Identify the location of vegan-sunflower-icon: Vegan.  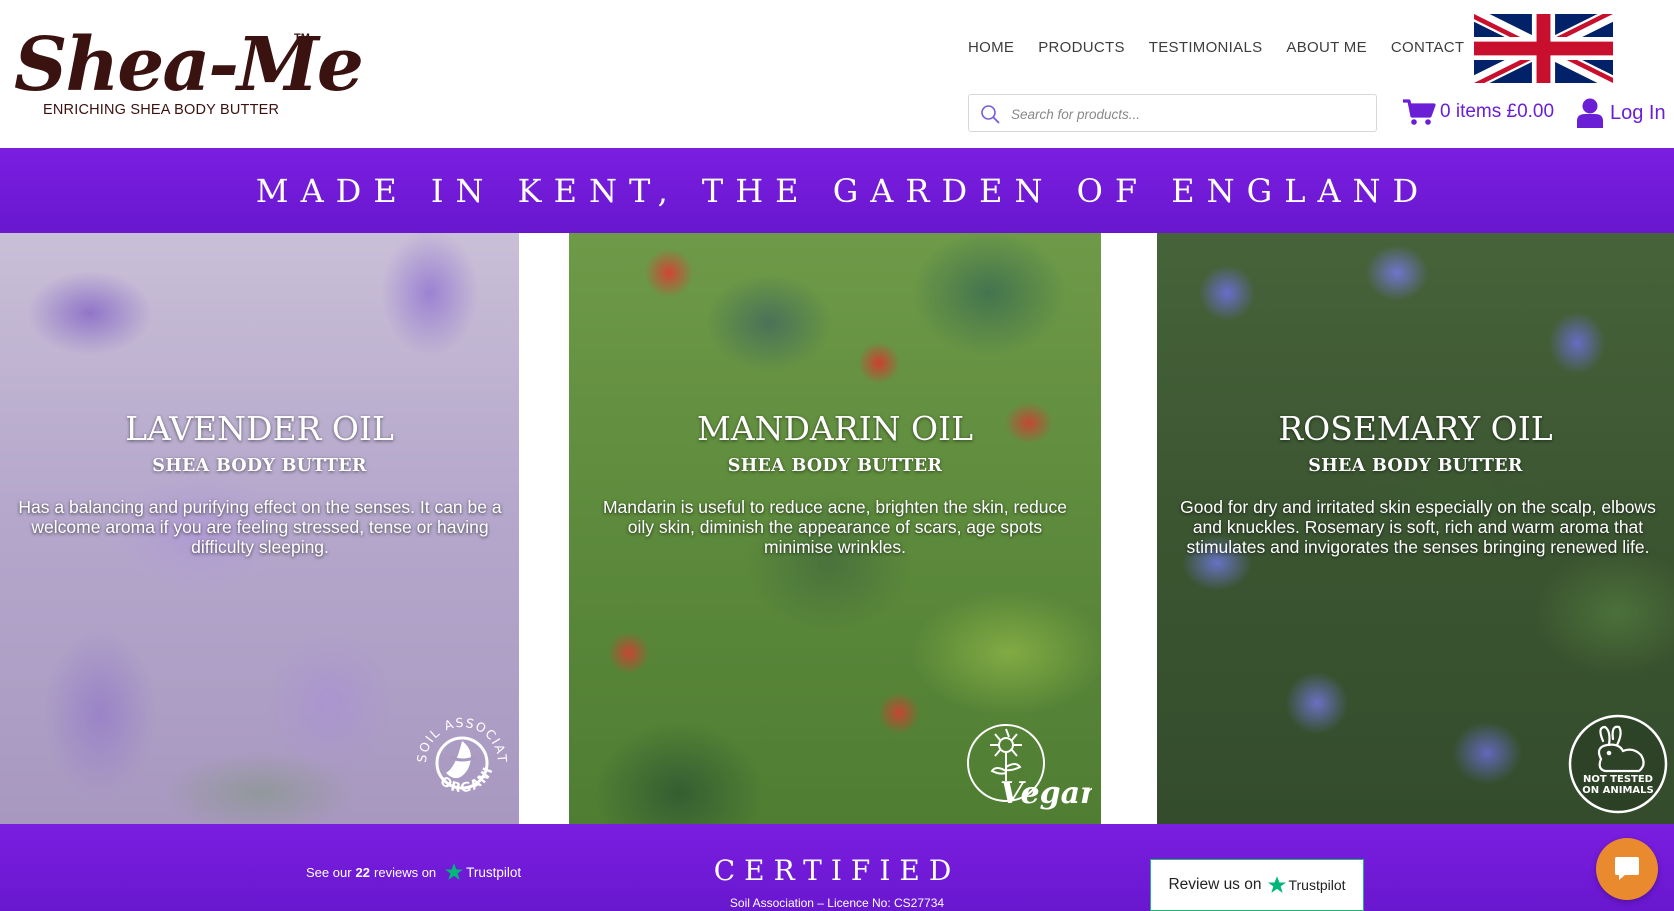
(1029, 767).